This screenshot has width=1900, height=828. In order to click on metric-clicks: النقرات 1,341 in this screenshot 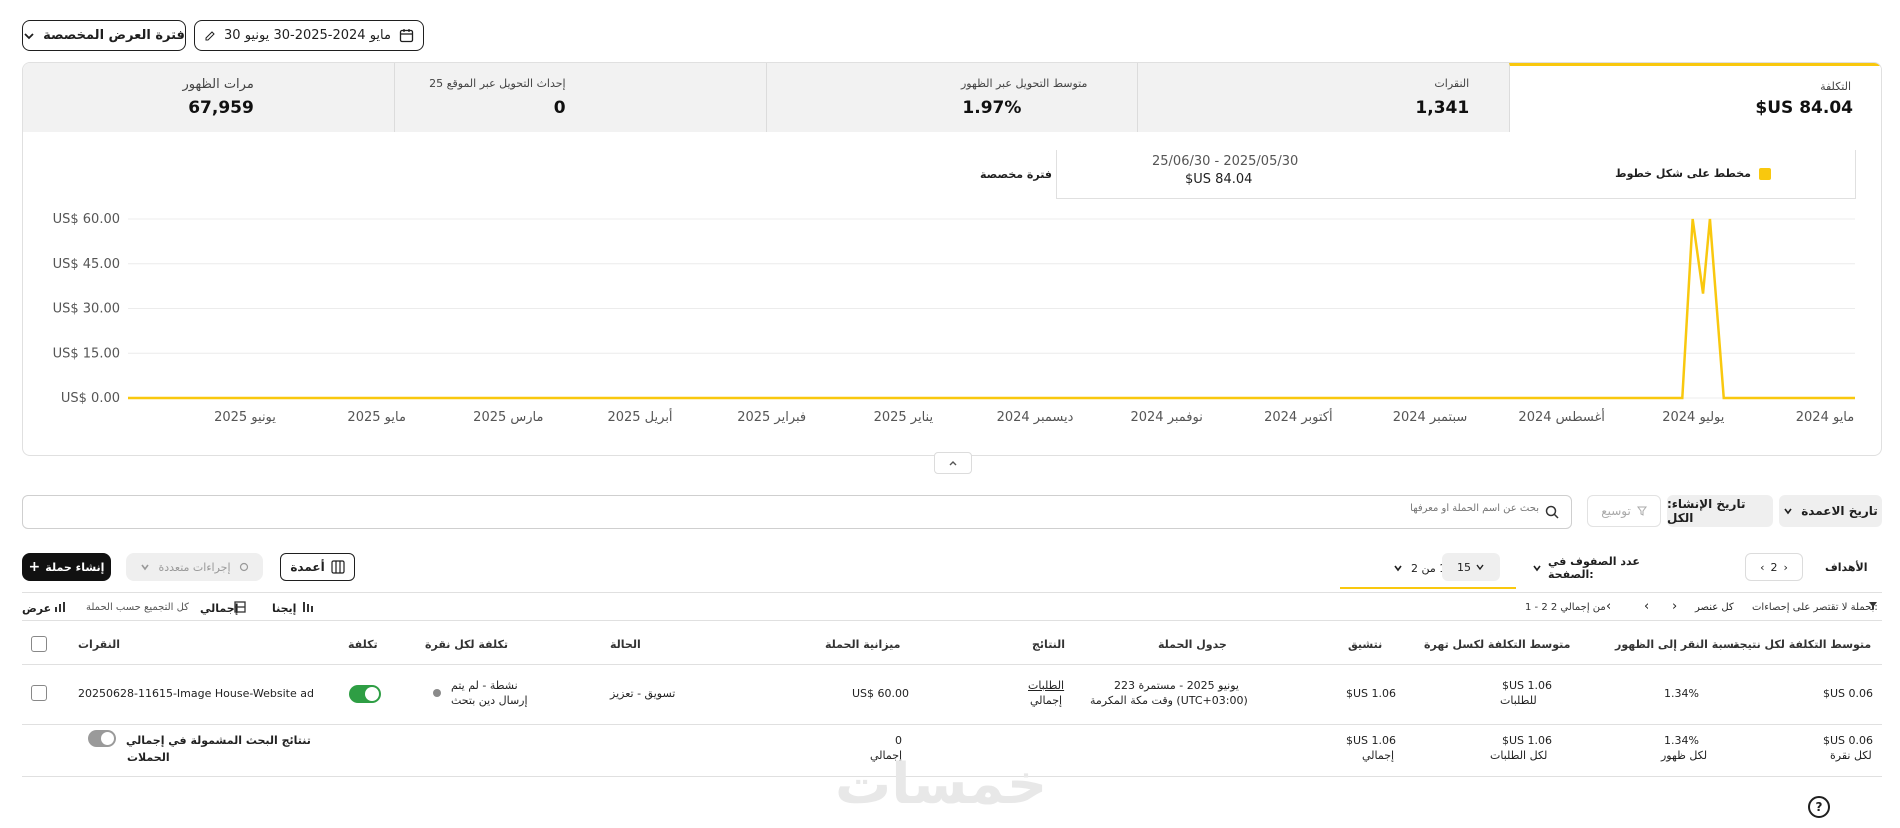, I will do `click(1323, 97)`.